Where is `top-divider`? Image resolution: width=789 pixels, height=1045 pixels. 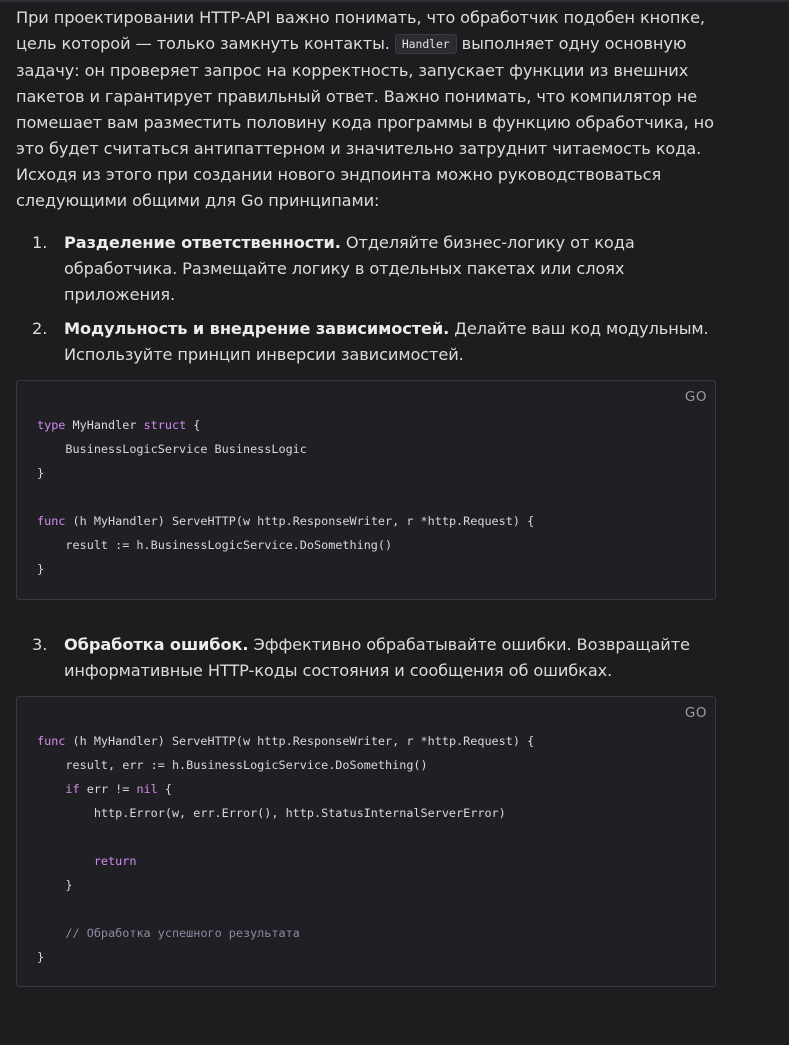
top-divider is located at coordinates (394, 1).